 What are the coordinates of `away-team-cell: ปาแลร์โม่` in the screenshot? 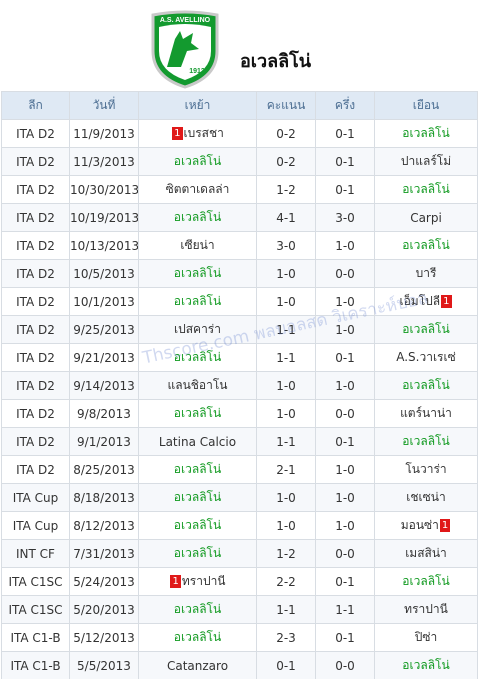 It's located at (426, 161).